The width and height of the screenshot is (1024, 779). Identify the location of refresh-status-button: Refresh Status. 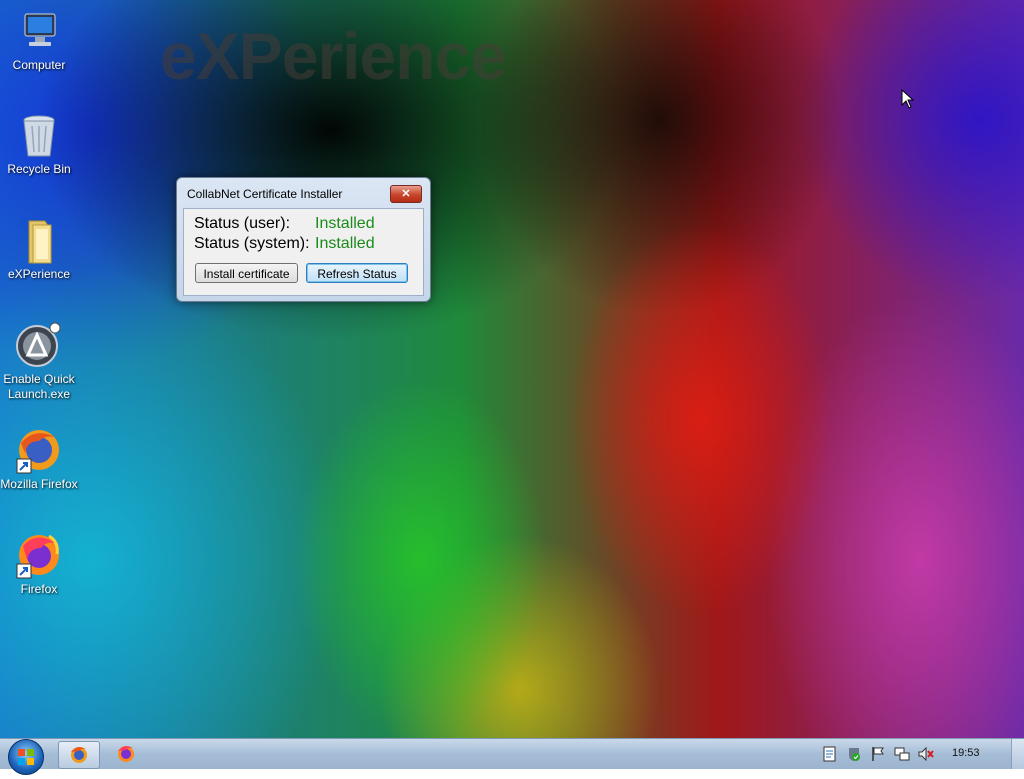
(357, 273).